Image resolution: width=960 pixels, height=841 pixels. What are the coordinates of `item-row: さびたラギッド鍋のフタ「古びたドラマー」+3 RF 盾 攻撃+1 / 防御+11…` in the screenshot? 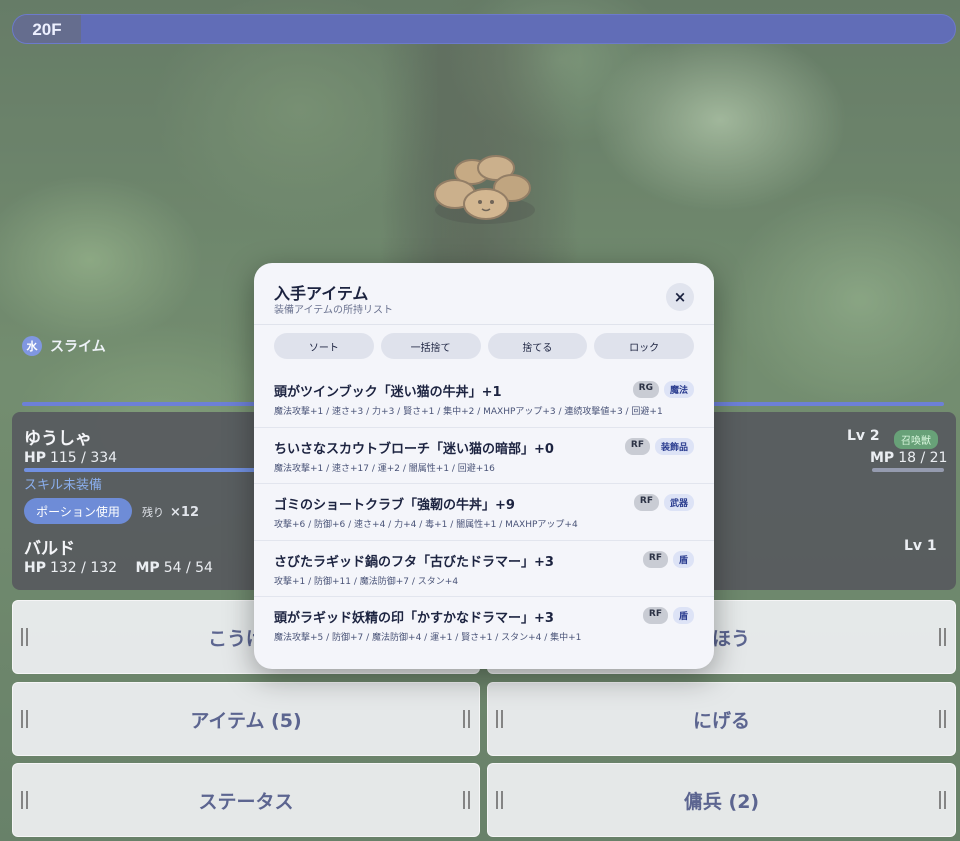 It's located at (484, 569).